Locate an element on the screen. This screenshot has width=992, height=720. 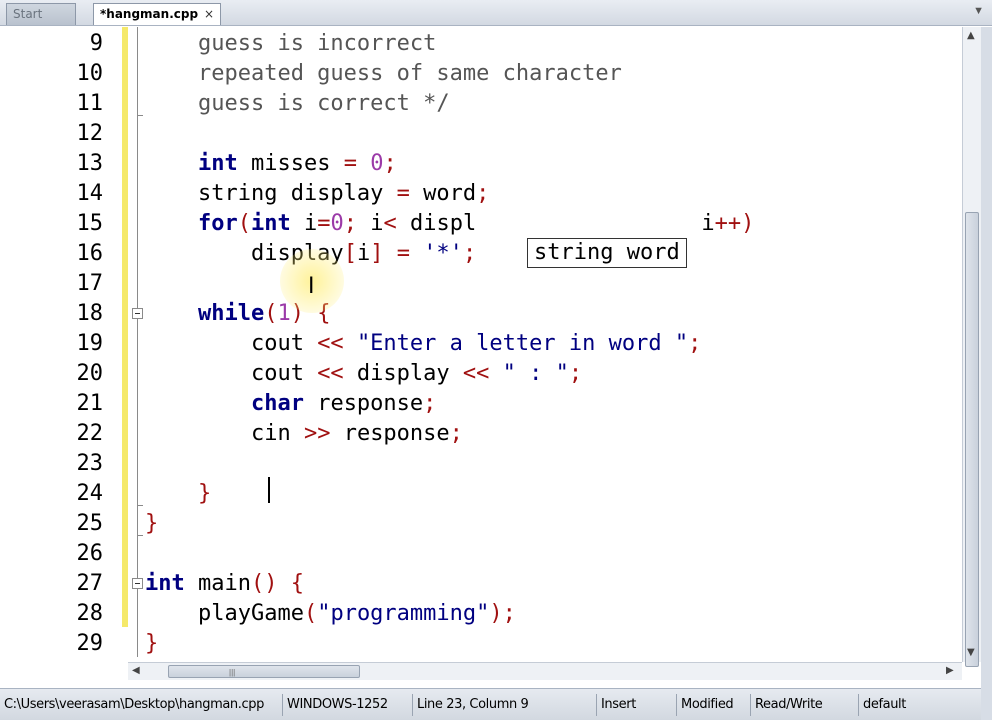
line-number: 20 is located at coordinates (90, 373).